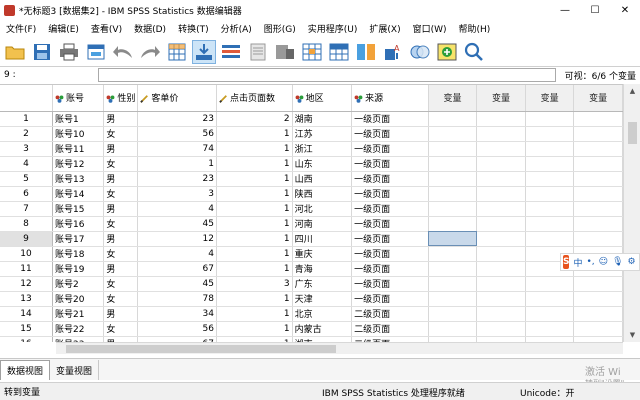 The image size is (640, 400). I want to click on data-cell: 青海, so click(322, 269).